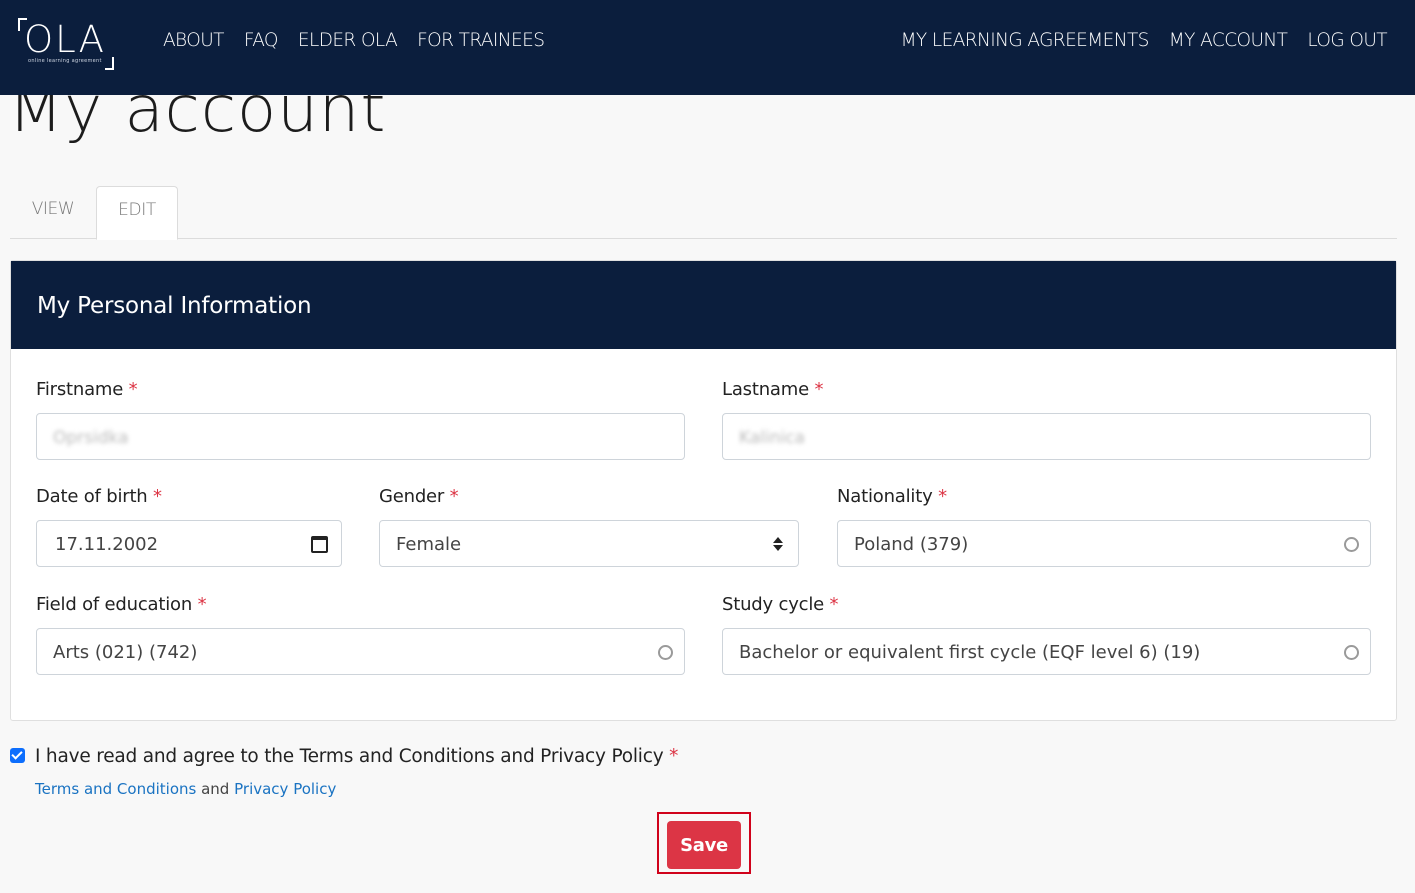  What do you see at coordinates (1347, 41) in the screenshot?
I see `nav-link-log-out: LOG OUT` at bounding box center [1347, 41].